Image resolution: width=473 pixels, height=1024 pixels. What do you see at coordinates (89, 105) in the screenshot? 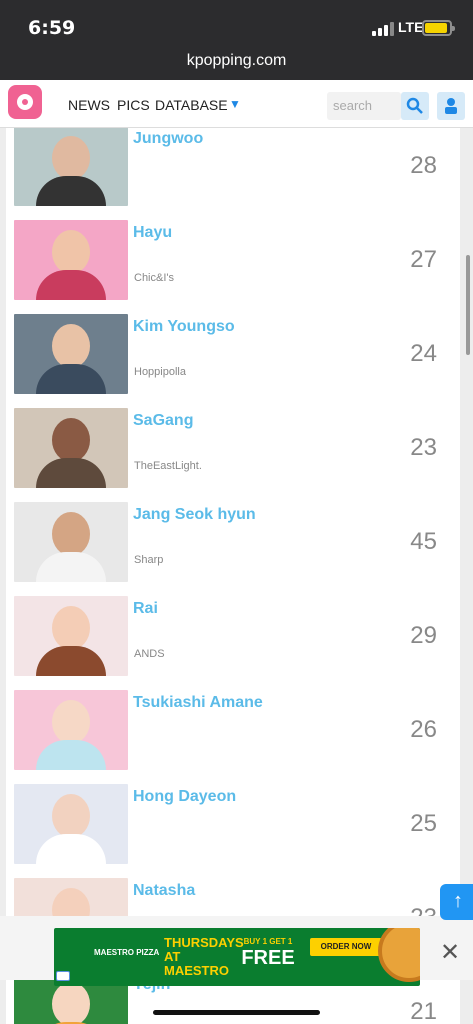
I see `nav-news: NEWS` at bounding box center [89, 105].